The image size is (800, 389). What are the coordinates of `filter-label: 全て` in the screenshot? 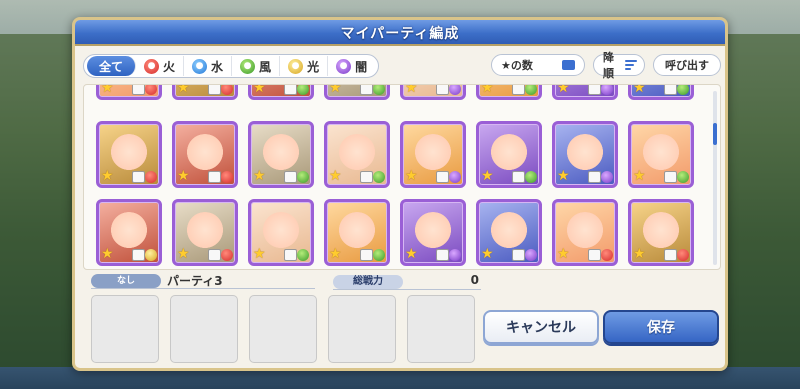 It's located at (111, 66).